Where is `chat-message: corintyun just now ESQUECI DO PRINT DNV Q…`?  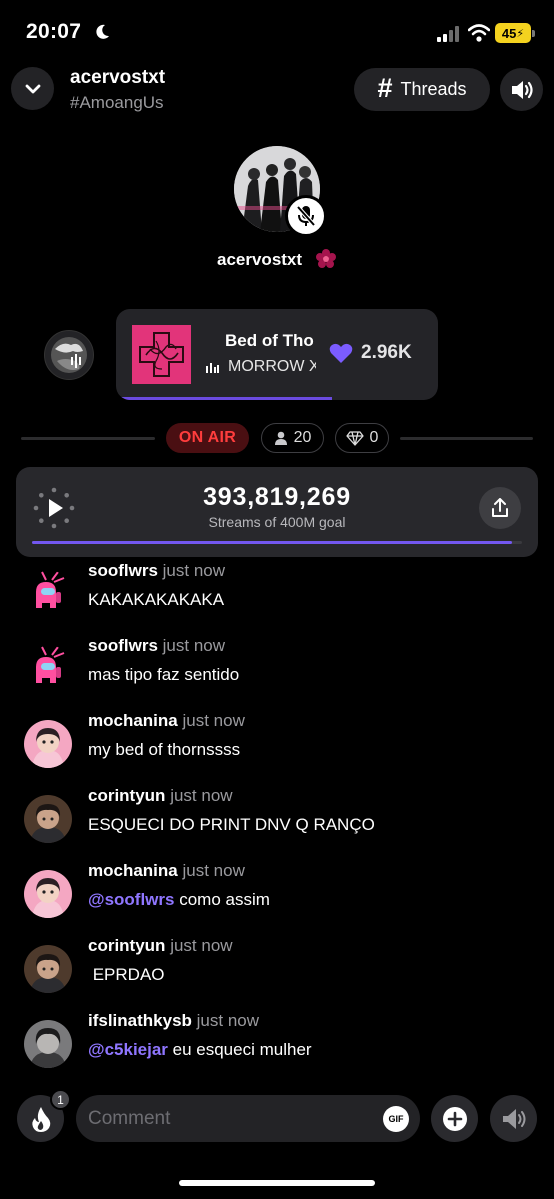
chat-message: corintyun just now ESQUECI DO PRINT DNV Q… is located at coordinates (277, 820).